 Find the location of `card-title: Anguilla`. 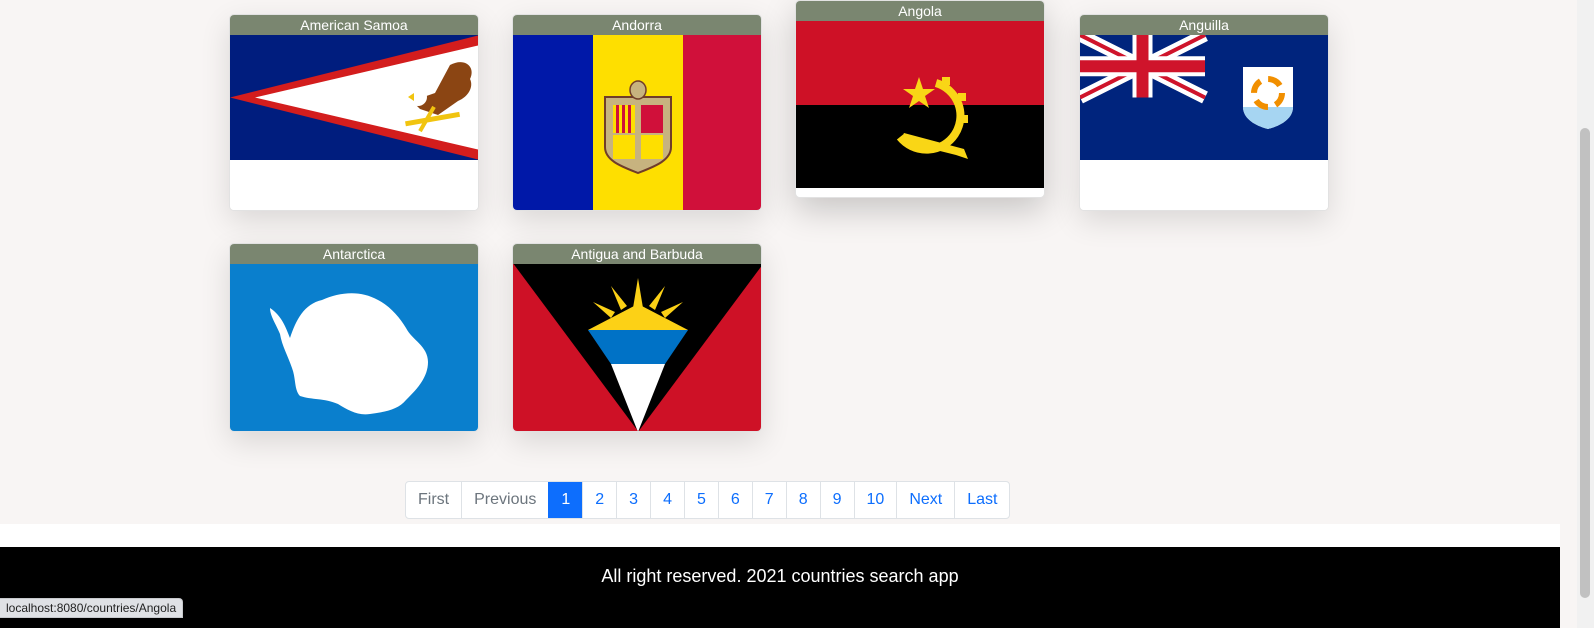

card-title: Anguilla is located at coordinates (1204, 25).